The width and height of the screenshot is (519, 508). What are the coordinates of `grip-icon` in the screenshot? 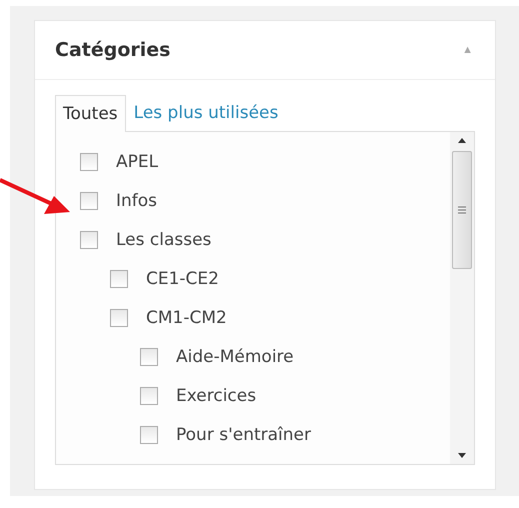 It's located at (462, 210).